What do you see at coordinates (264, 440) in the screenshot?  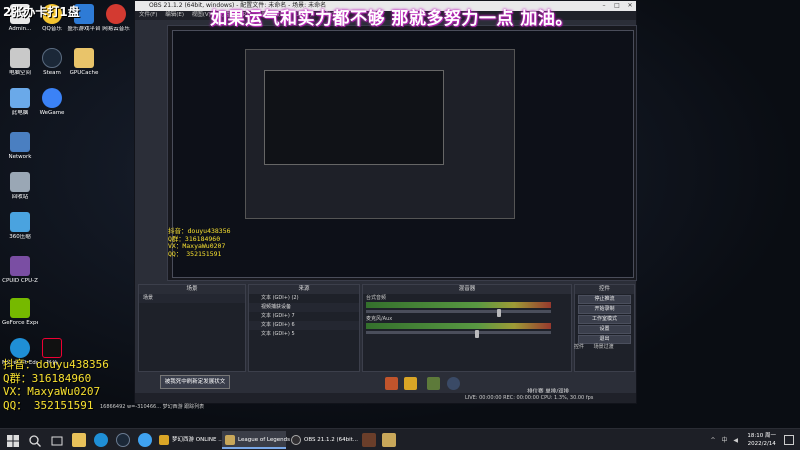 I see `taskbar-app-label: League of Legends` at bounding box center [264, 440].